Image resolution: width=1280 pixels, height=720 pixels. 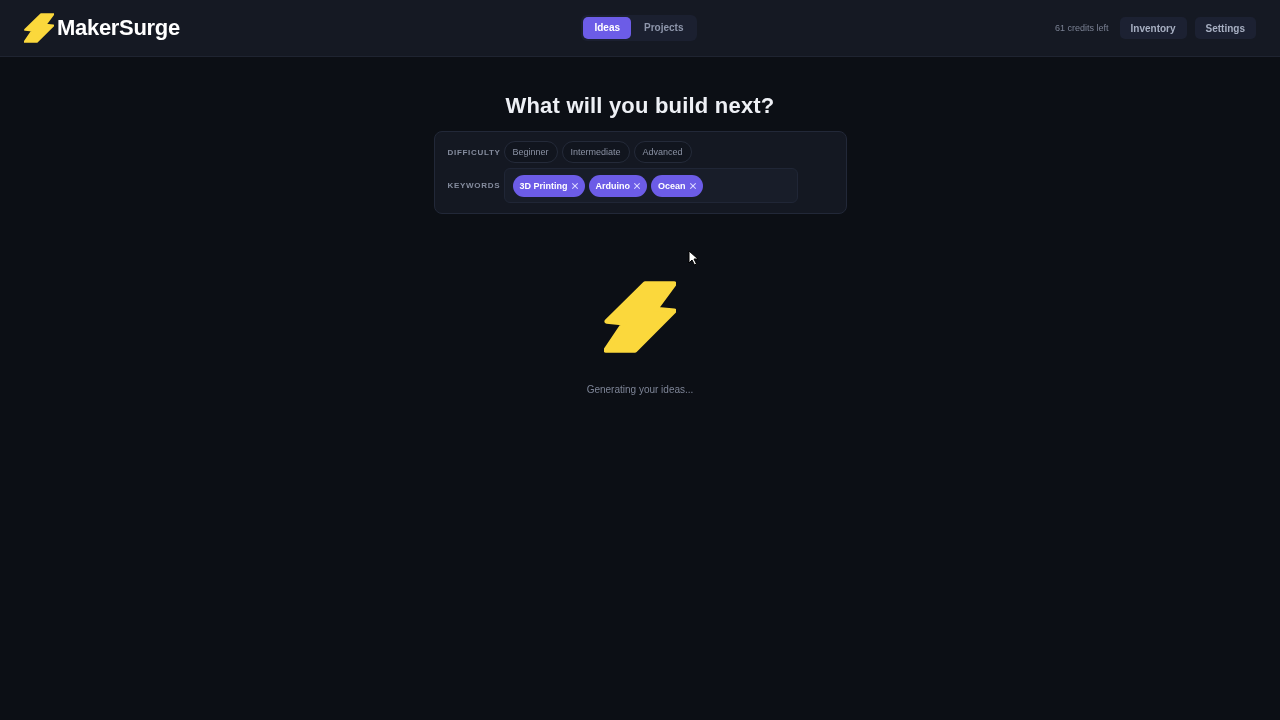 What do you see at coordinates (595, 152) in the screenshot?
I see `difficulty-option: Intermediate` at bounding box center [595, 152].